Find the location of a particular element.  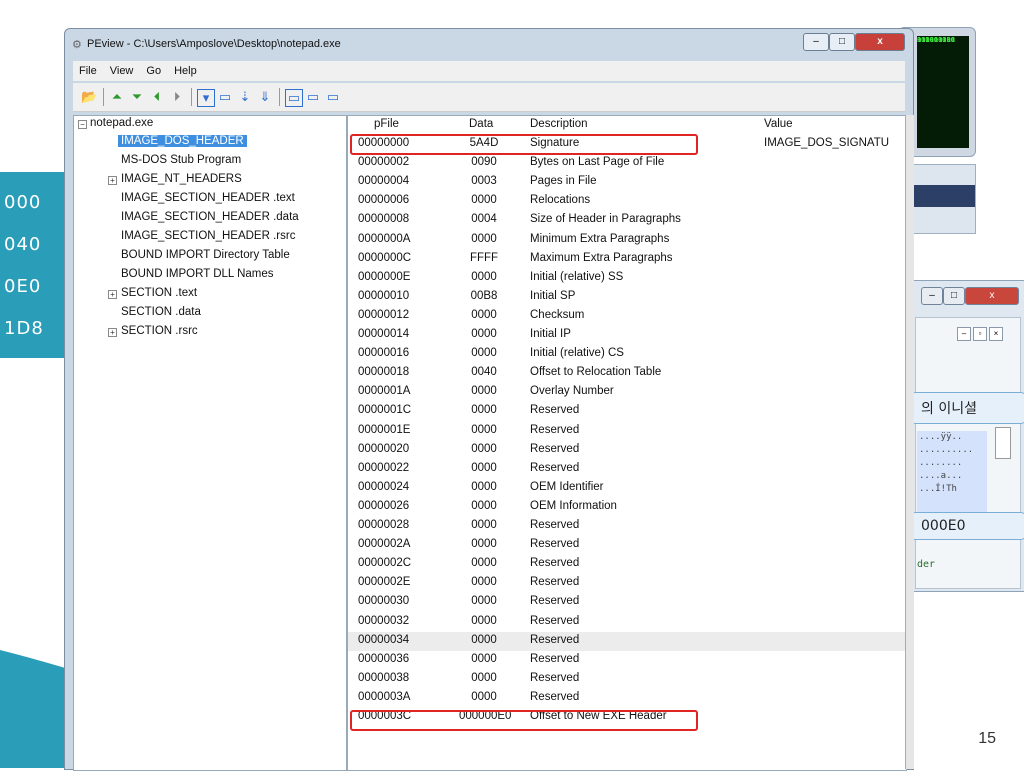

view-dword-icon: ⇓ is located at coordinates (265, 97).